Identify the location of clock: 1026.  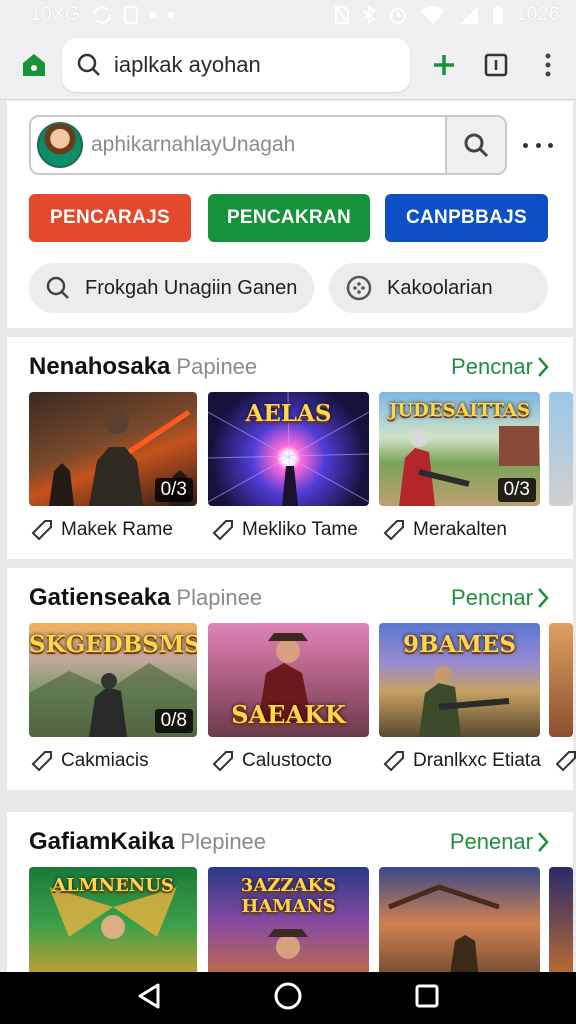
(537, 14).